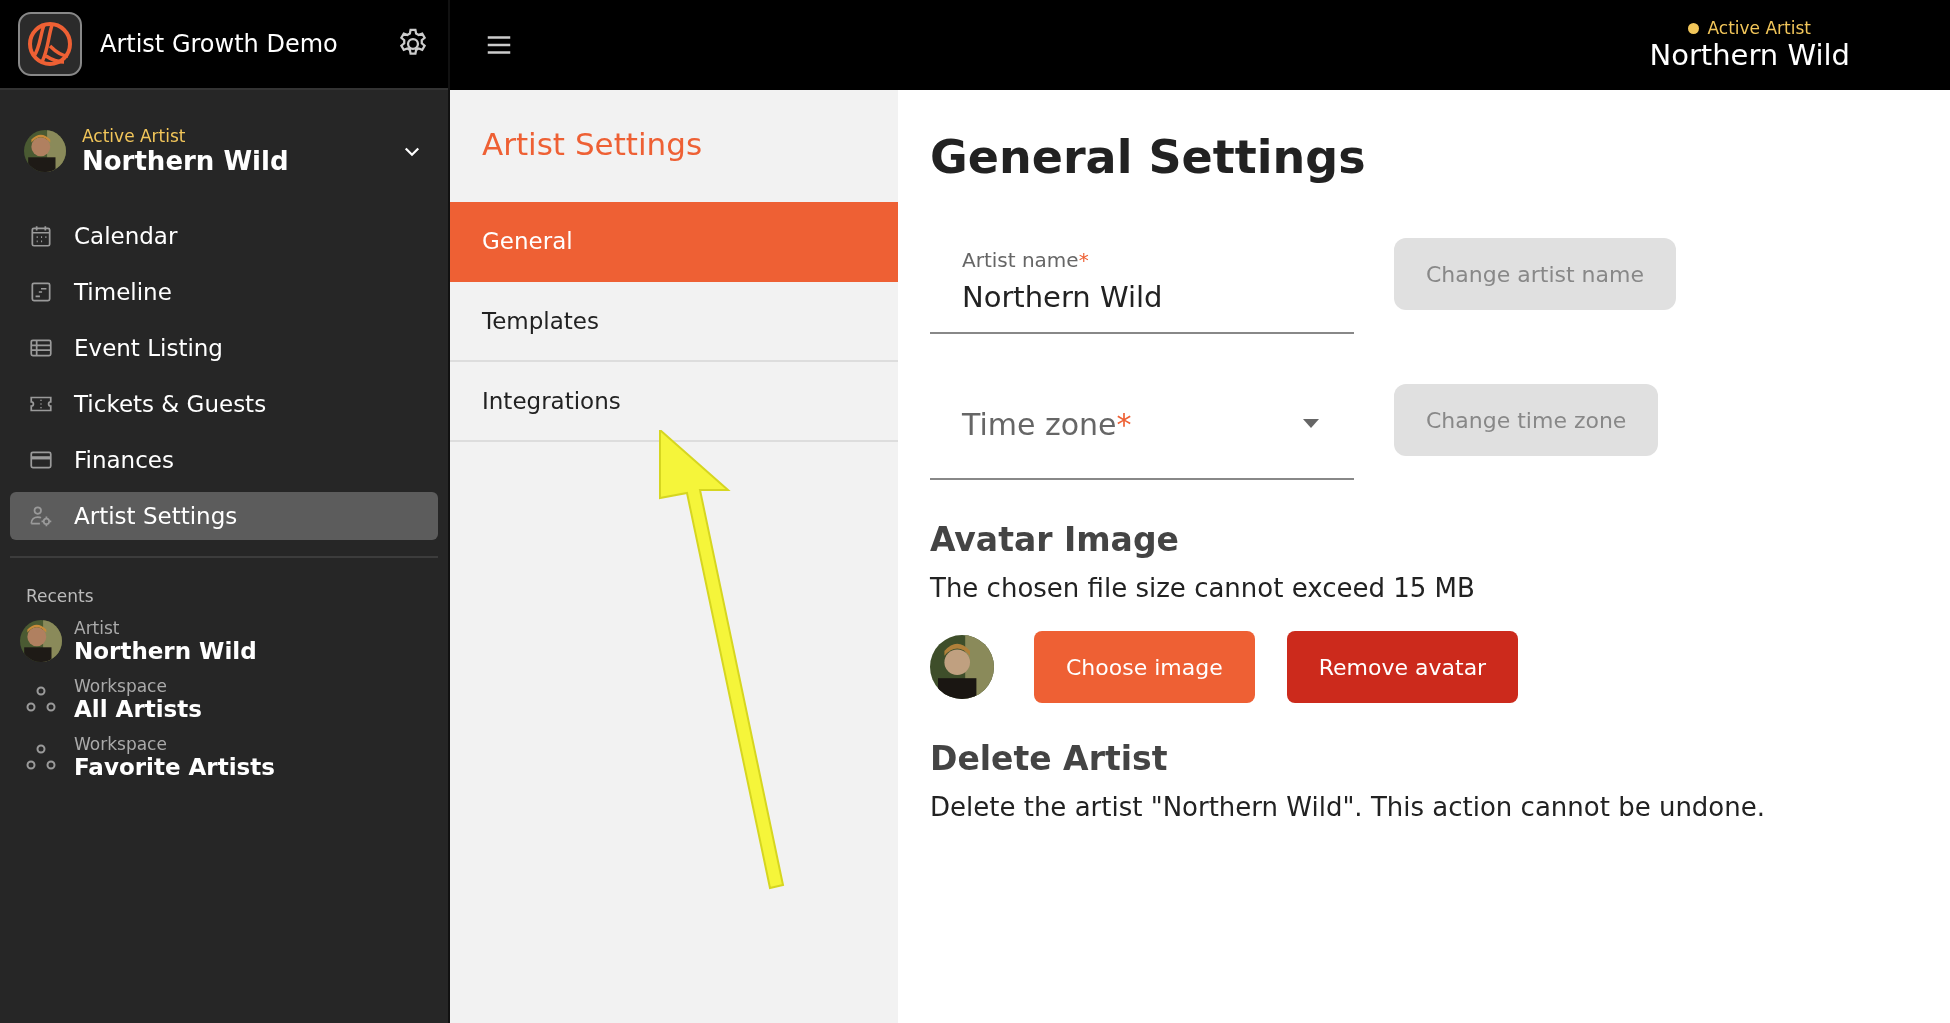  Describe the element at coordinates (224, 404) in the screenshot. I see `nav-item: Tickets & Guests` at that location.